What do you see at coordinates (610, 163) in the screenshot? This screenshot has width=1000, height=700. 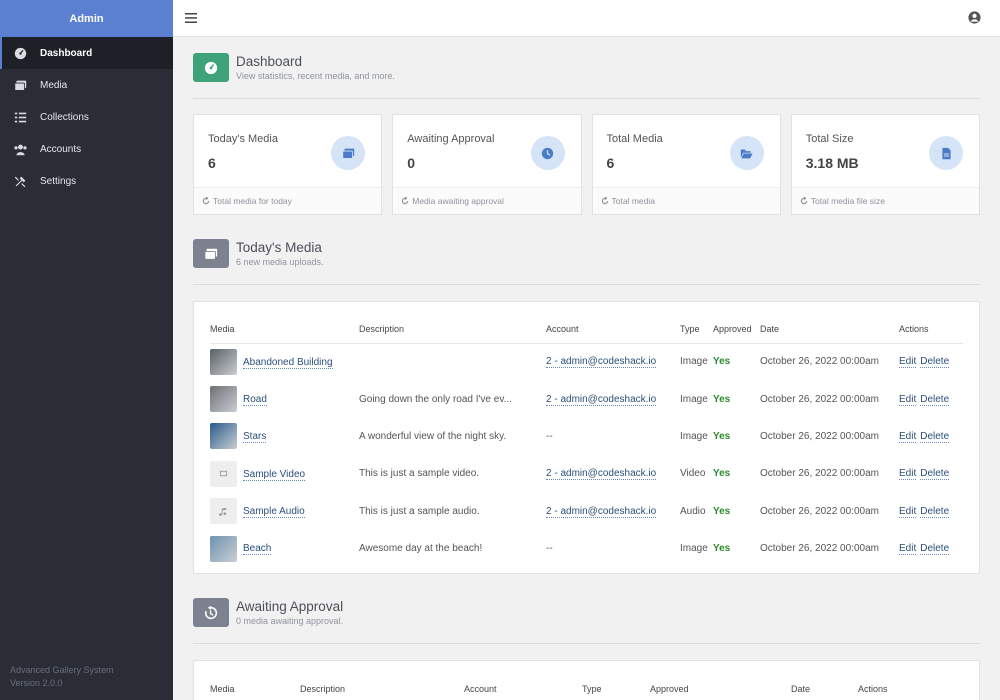 I see `stat-value: 6` at bounding box center [610, 163].